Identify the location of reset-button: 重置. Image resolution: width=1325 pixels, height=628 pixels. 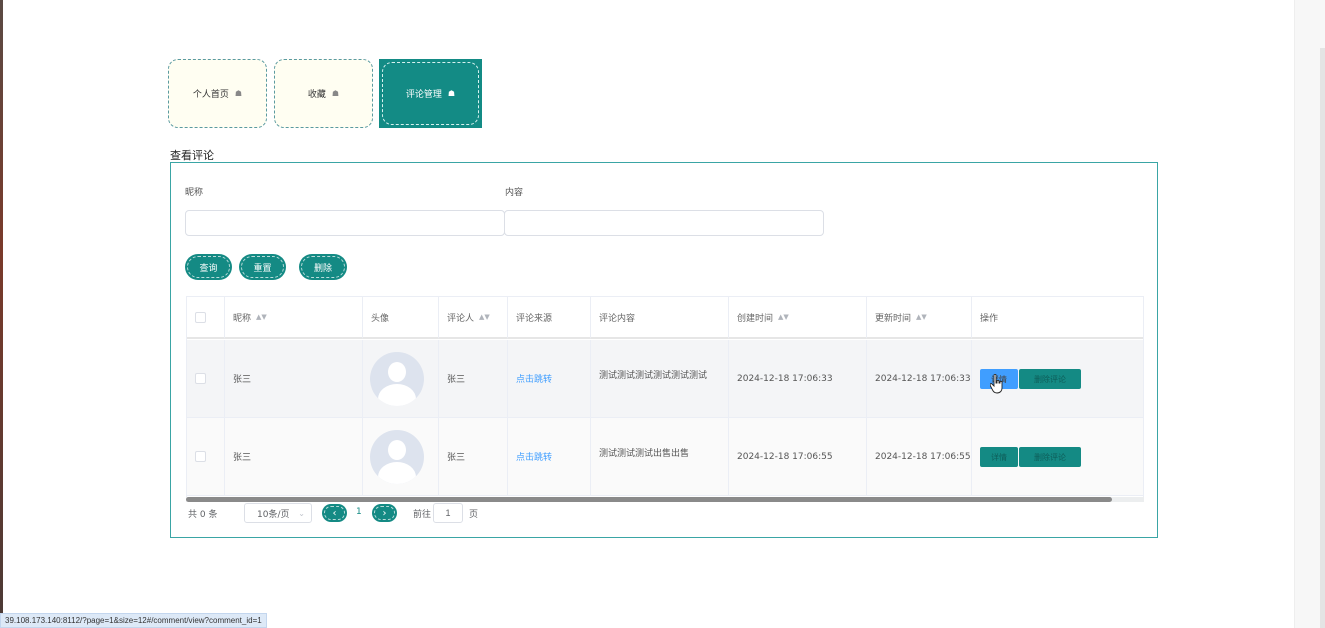
(262, 267).